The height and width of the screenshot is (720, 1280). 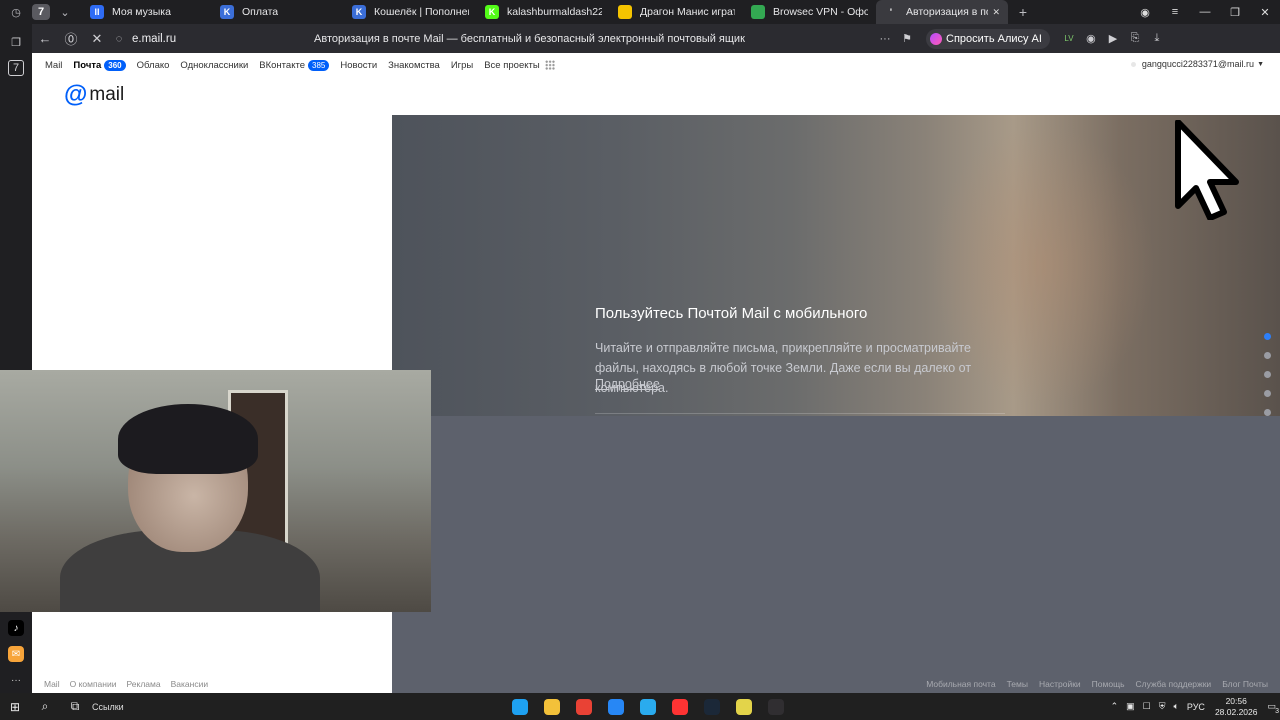 I want to click on steam-icon, so click(x=712, y=706).